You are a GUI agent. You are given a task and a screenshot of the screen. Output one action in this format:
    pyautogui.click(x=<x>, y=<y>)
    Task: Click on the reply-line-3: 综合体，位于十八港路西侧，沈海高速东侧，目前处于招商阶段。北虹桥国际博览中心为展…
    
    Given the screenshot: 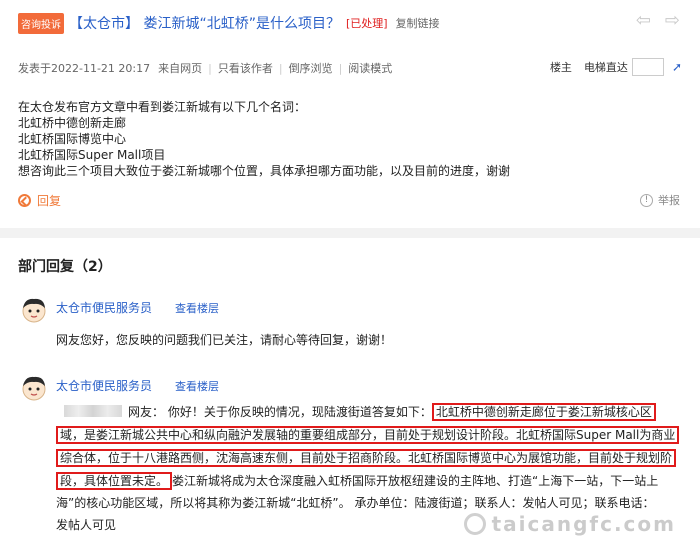 What is the action you would take?
    pyautogui.click(x=366, y=458)
    